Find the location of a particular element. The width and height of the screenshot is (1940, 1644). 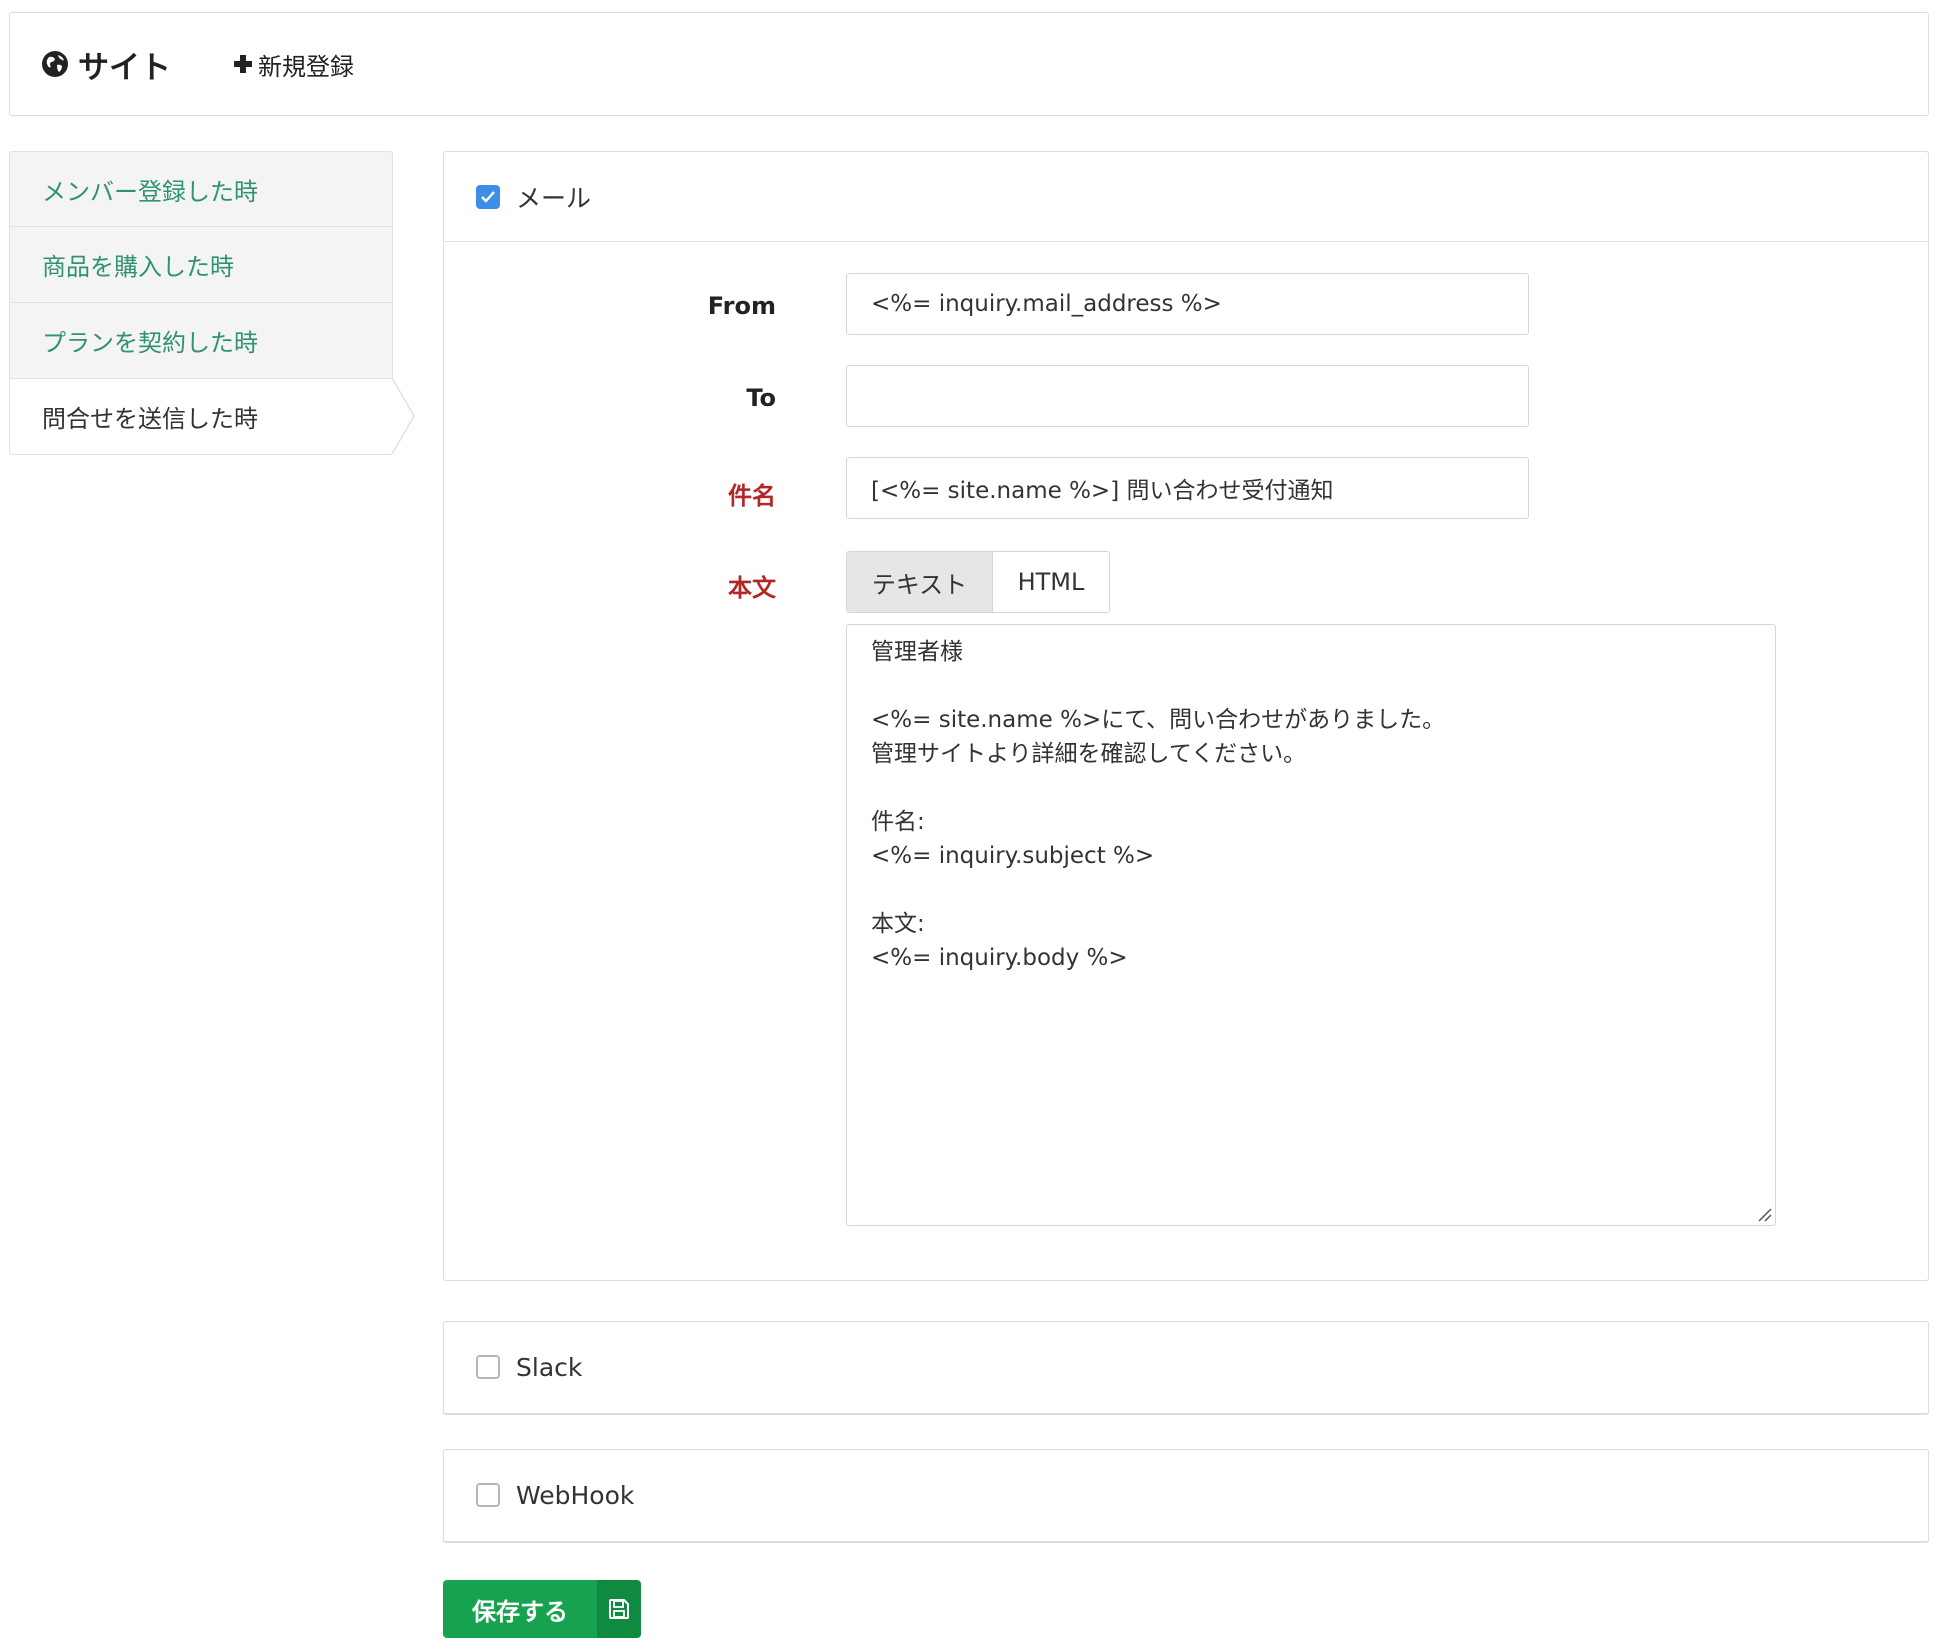

body-line: <%= inquiry.subject %> is located at coordinates (1013, 856).